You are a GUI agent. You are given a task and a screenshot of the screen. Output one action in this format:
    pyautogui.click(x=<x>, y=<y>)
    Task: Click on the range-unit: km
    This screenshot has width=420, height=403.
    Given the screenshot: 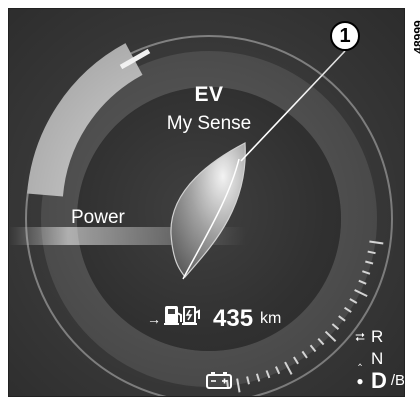 What is the action you would take?
    pyautogui.click(x=271, y=318)
    